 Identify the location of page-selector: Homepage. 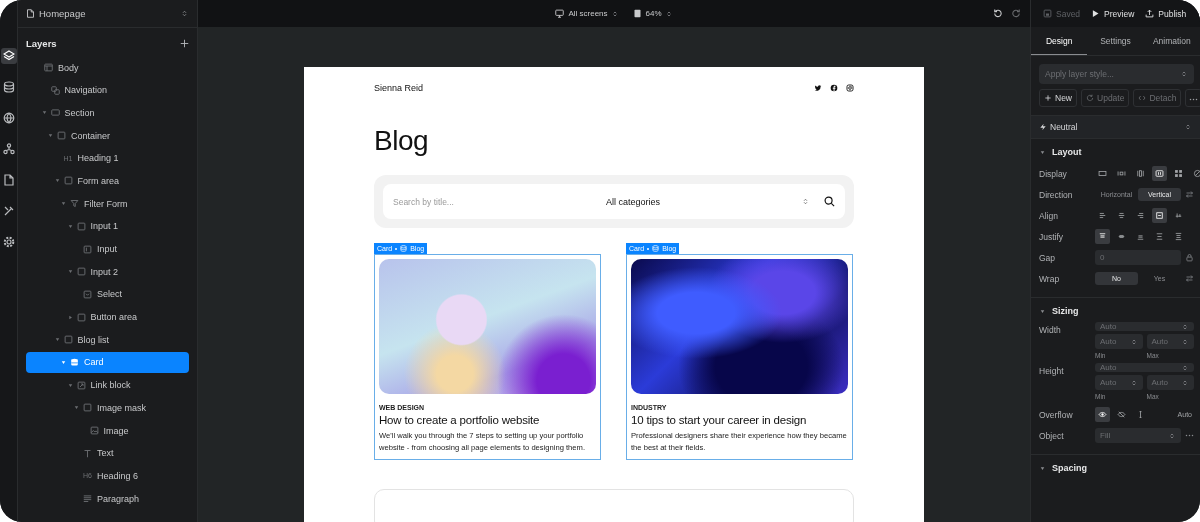
(56, 13).